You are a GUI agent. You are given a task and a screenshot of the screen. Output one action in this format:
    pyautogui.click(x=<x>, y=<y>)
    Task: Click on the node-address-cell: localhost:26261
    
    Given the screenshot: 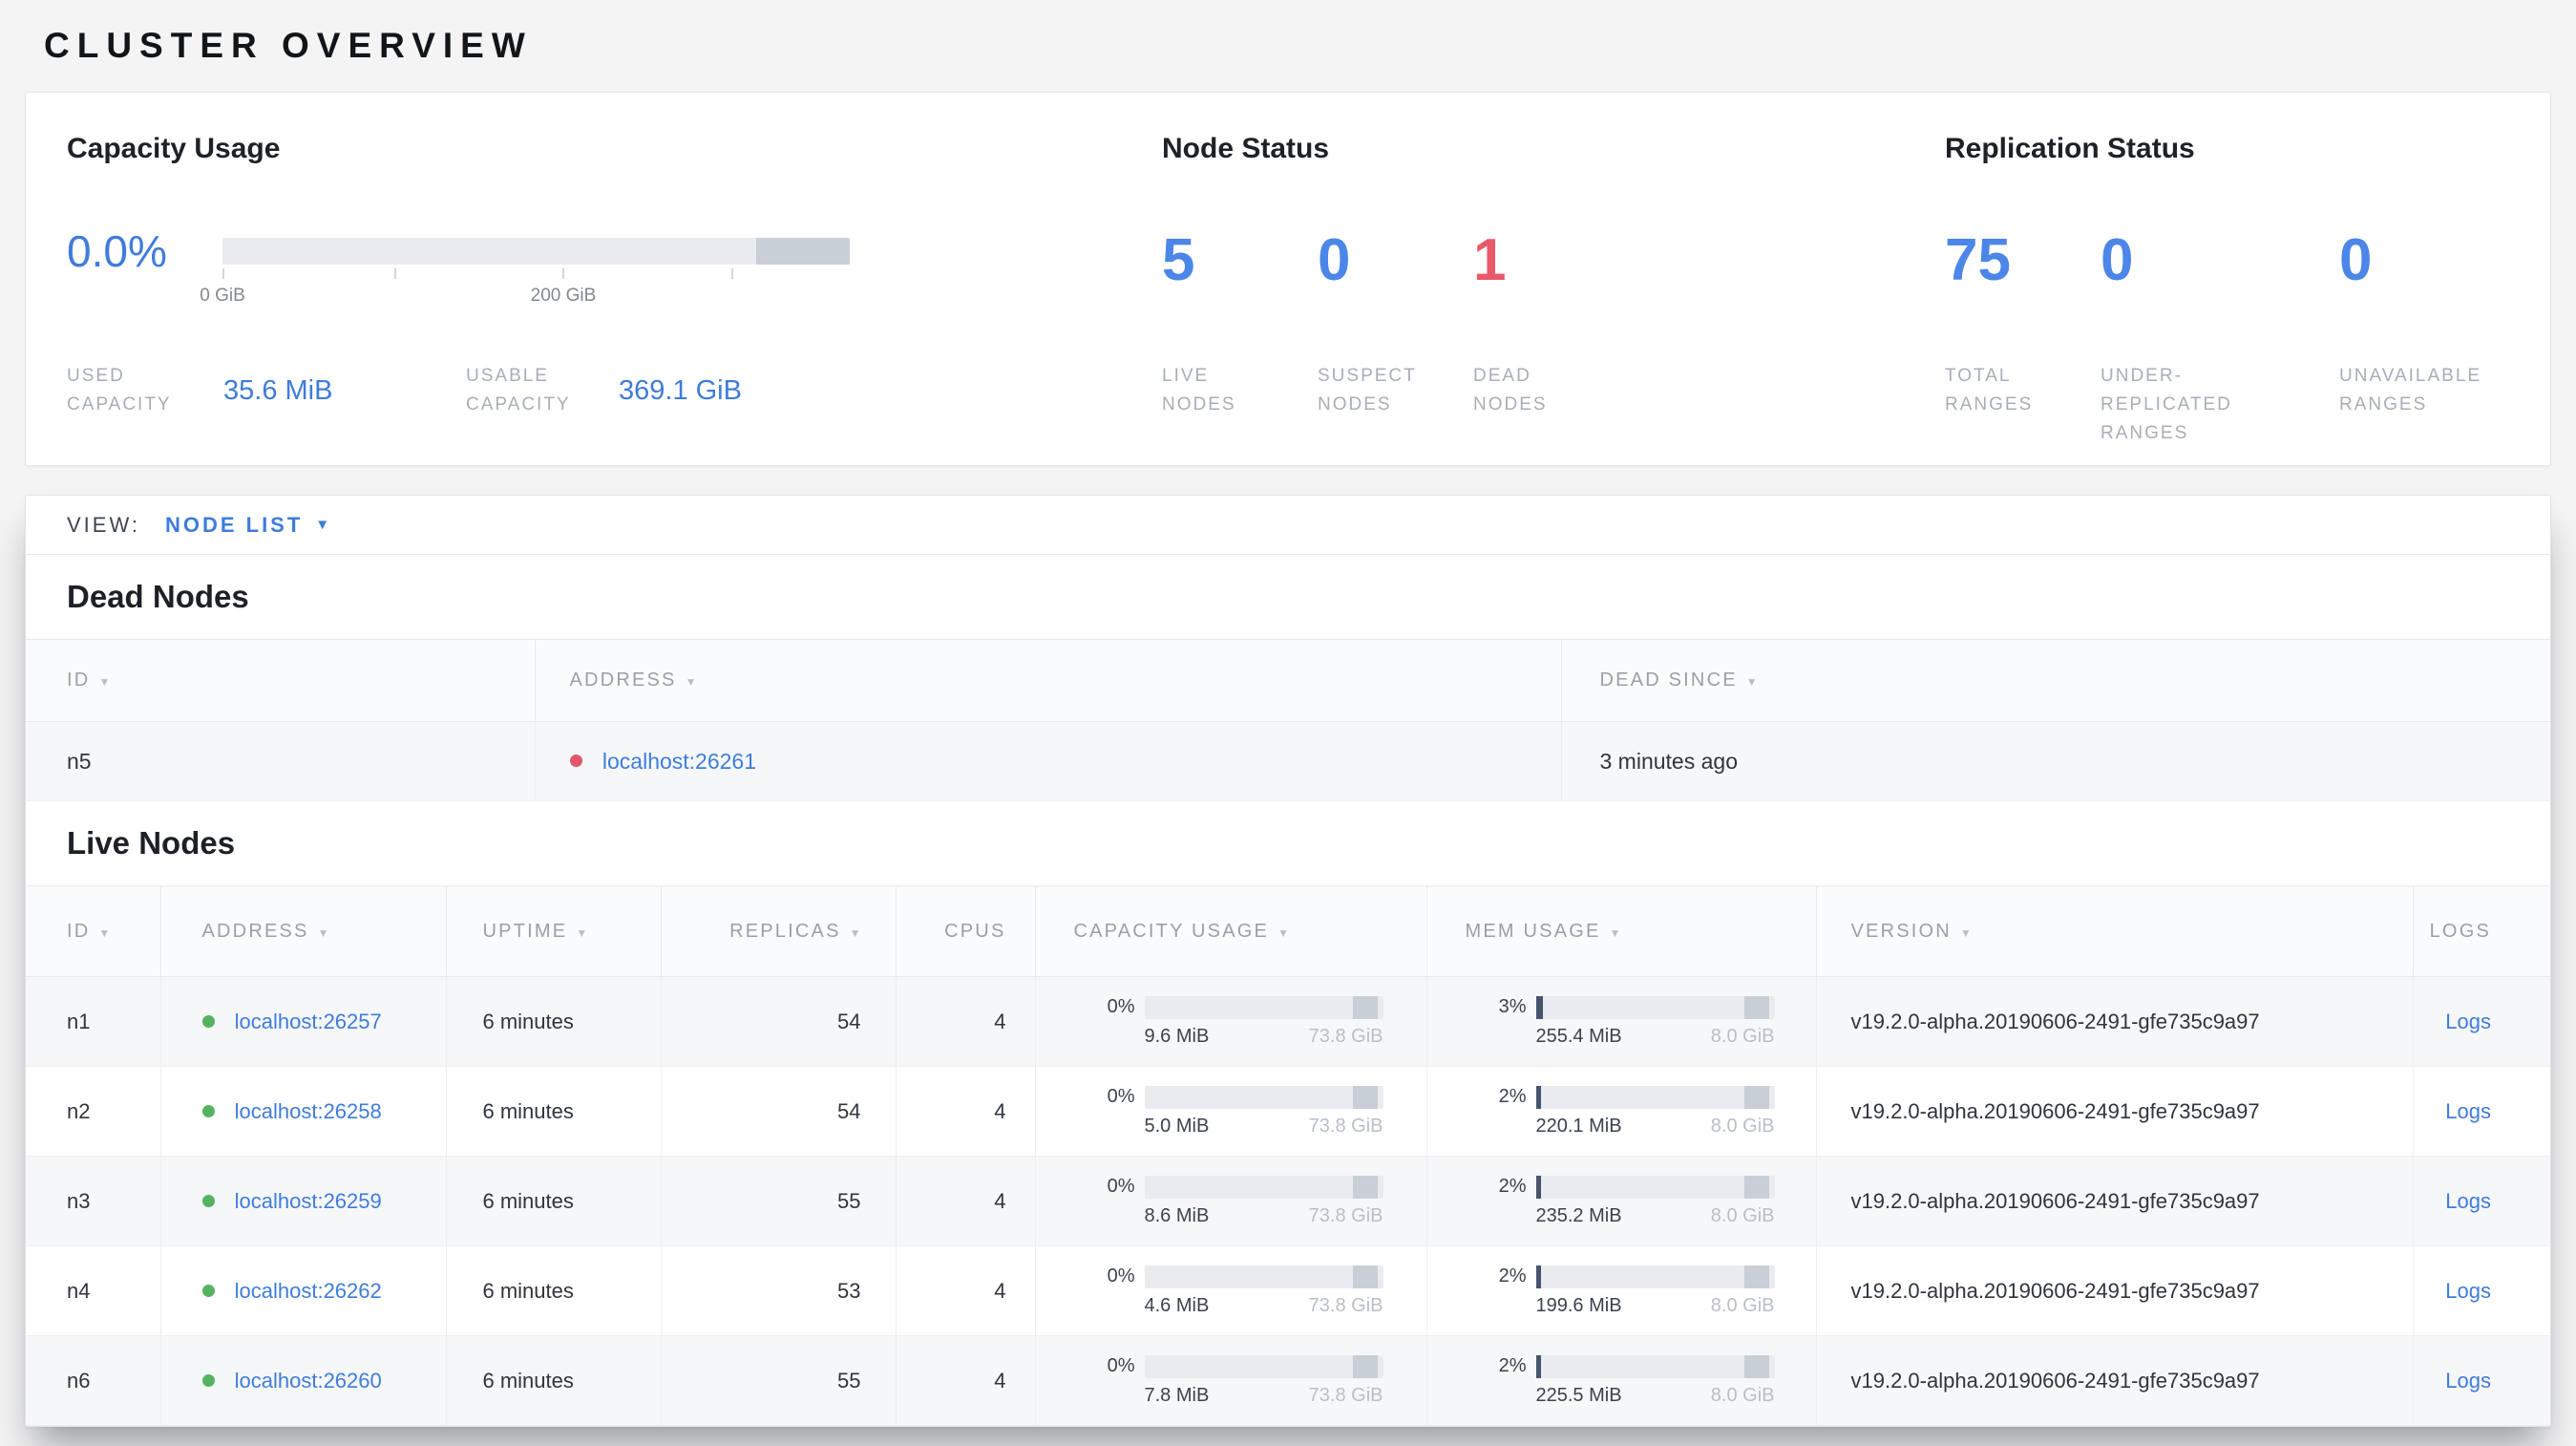 What is the action you would take?
    pyautogui.click(x=1048, y=761)
    